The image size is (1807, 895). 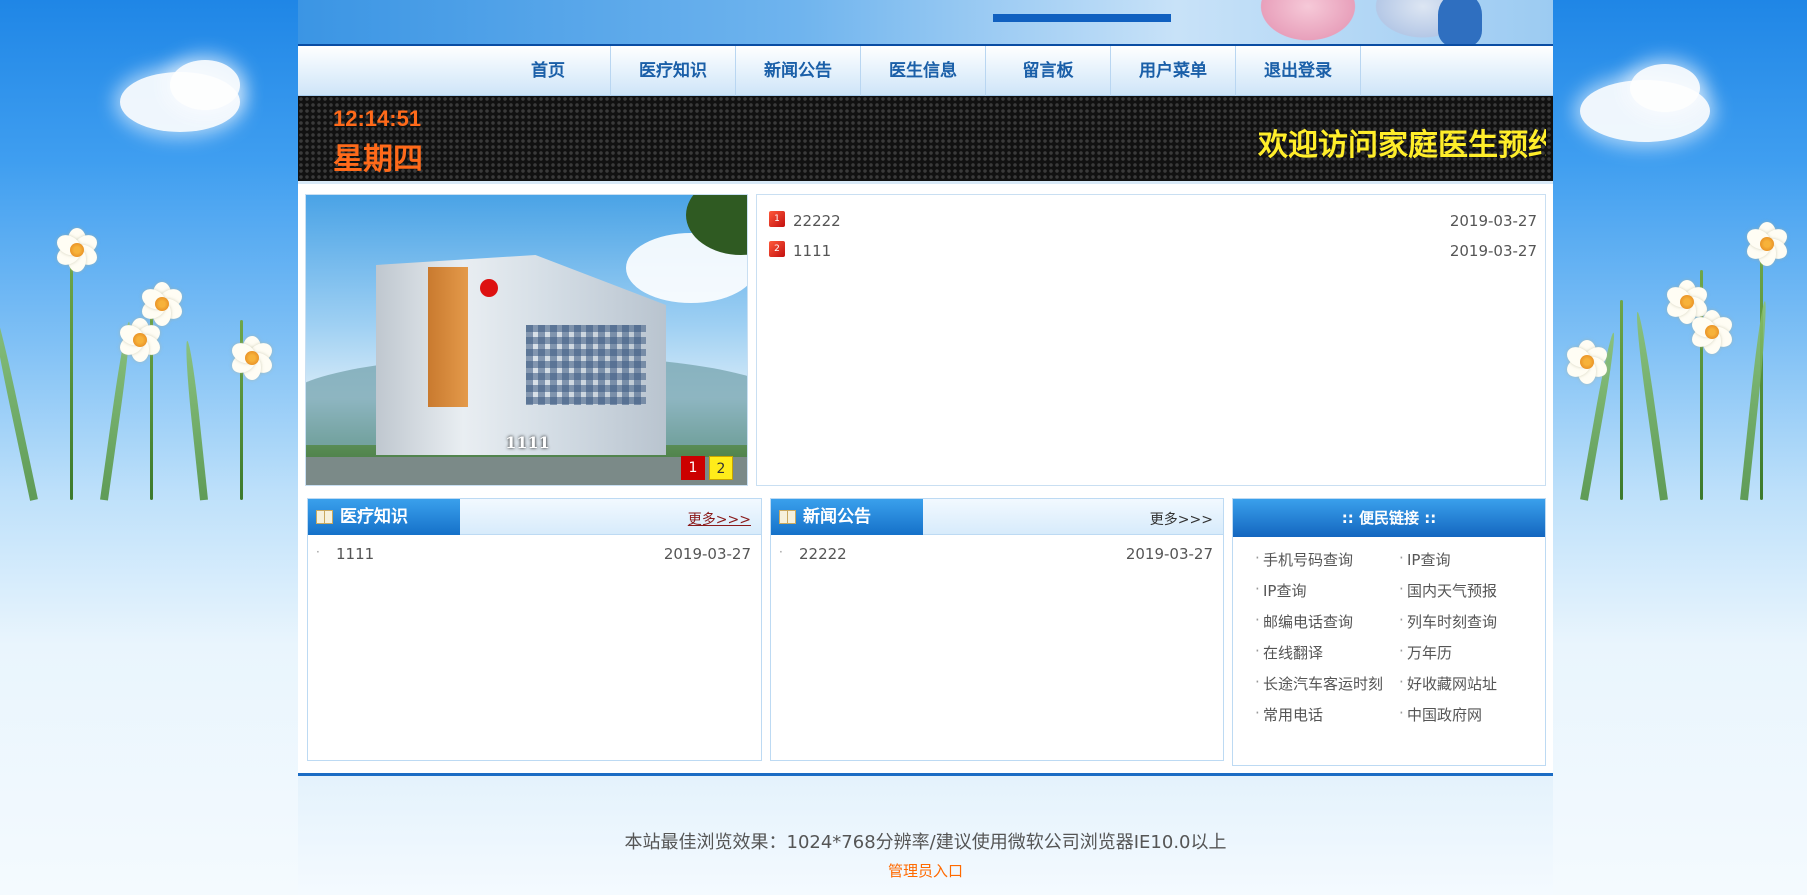 What do you see at coordinates (925, 140) in the screenshot?
I see `led-ticker: 12:14:51 星期四 欢迎访问家庭医生预约` at bounding box center [925, 140].